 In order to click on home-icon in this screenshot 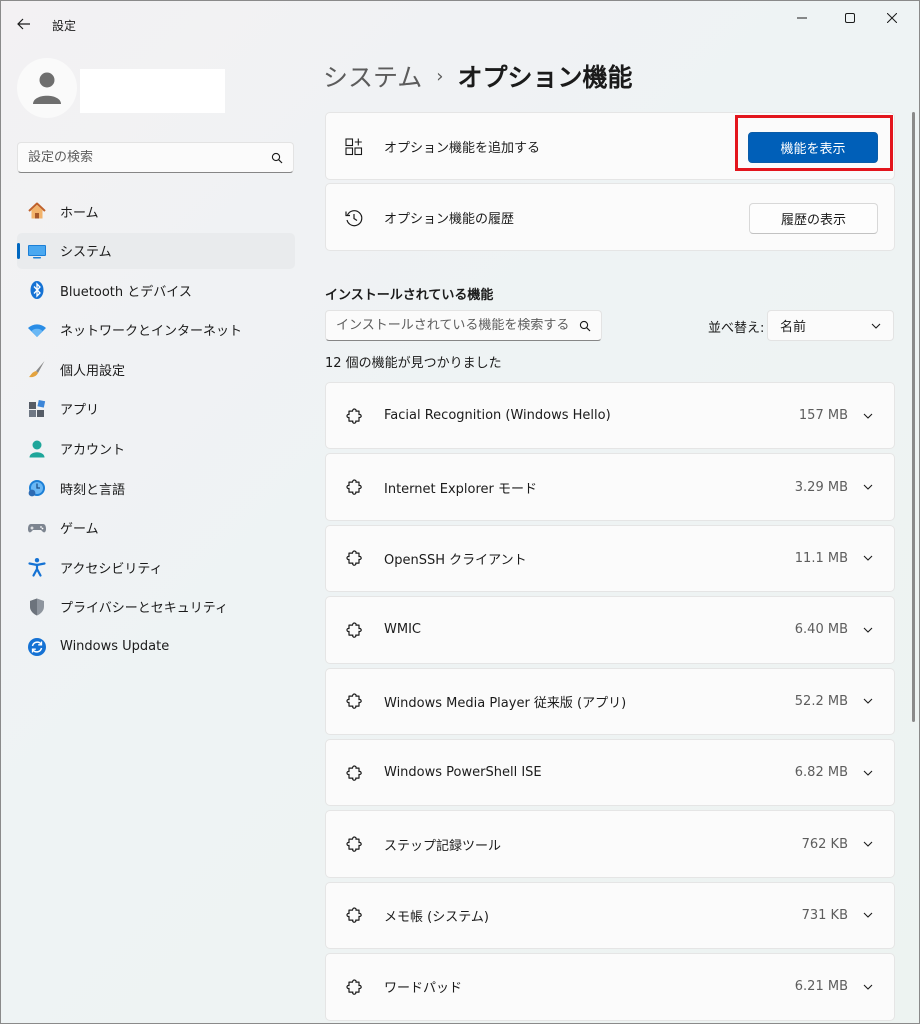, I will do `click(37, 211)`.